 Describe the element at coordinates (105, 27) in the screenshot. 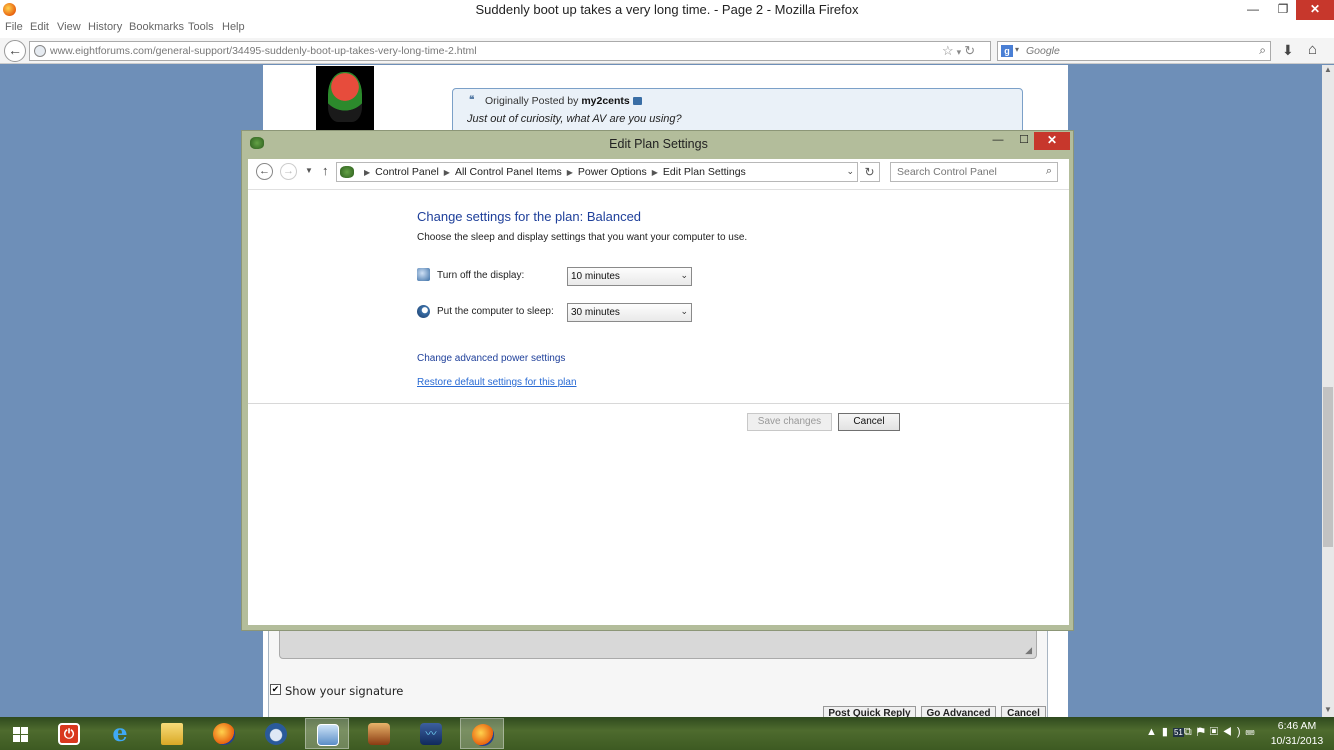

I see `menu-history: History` at that location.